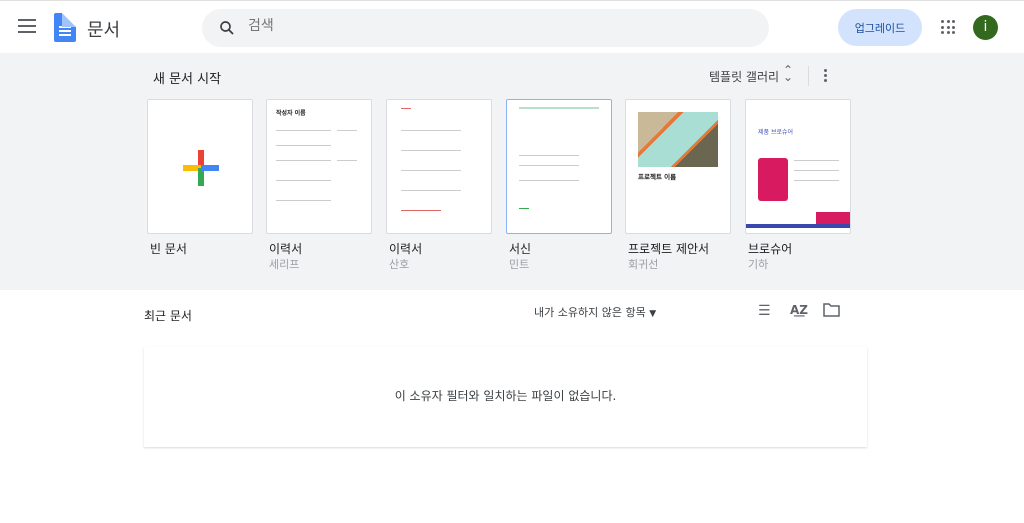 This screenshot has height=523, width=1024. What do you see at coordinates (788, 73) in the screenshot?
I see `unfold-icon: ⌃ ⌄` at bounding box center [788, 73].